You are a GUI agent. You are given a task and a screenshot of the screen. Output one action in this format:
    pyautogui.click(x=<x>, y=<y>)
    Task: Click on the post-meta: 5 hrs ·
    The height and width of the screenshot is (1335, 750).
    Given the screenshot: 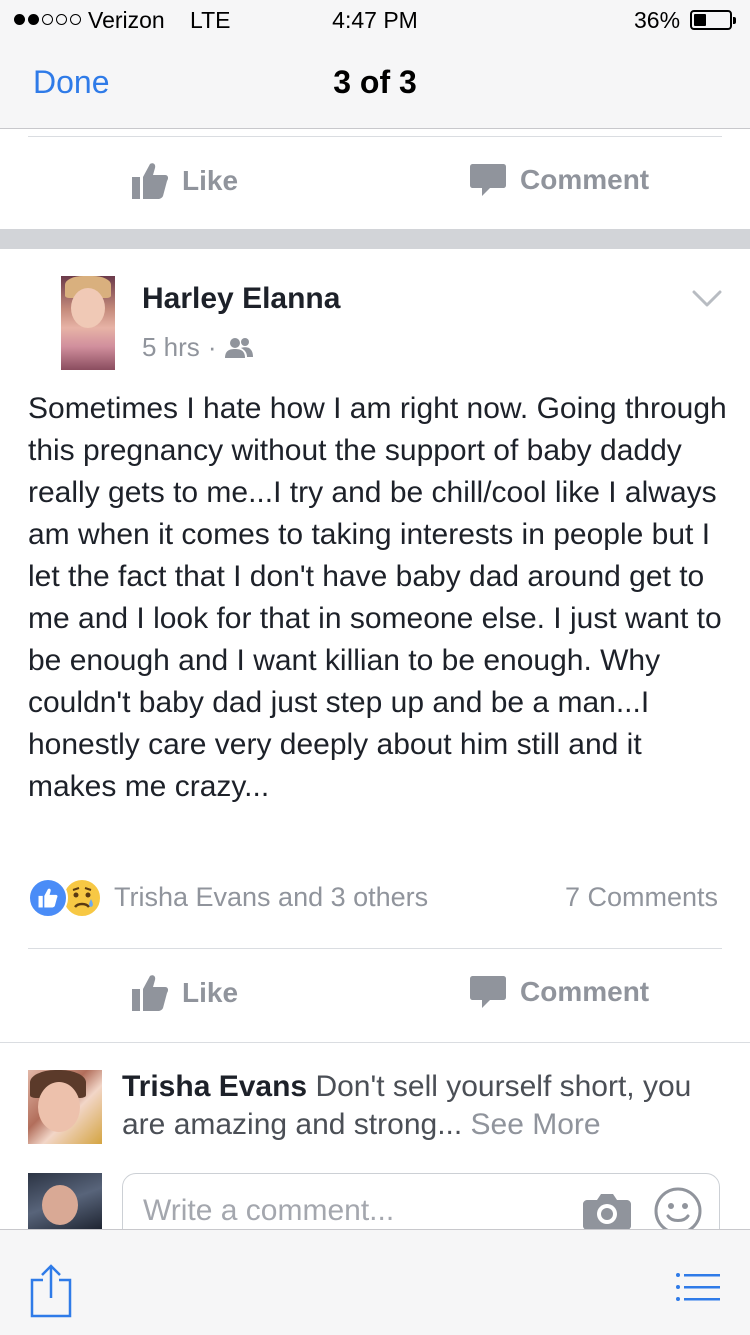 What is the action you would take?
    pyautogui.click(x=198, y=347)
    